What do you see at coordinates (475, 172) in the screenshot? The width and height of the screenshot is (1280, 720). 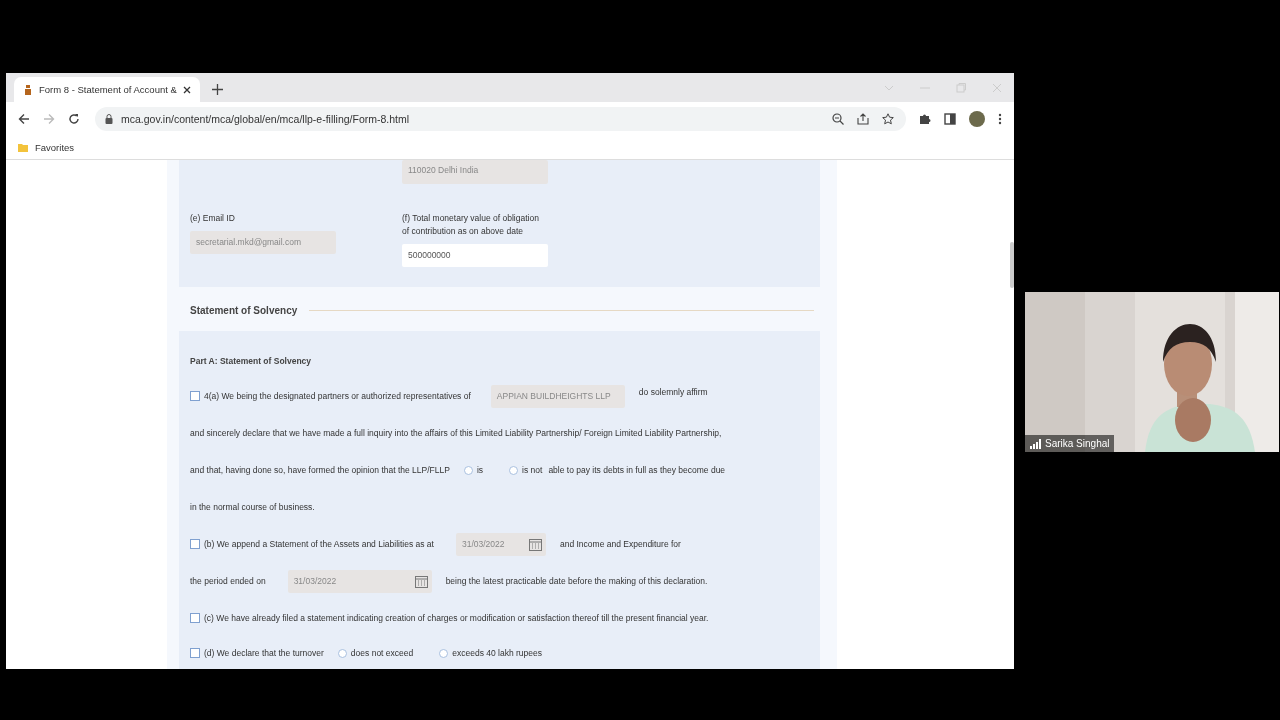 I see `address-field: 110020 Delhi India` at bounding box center [475, 172].